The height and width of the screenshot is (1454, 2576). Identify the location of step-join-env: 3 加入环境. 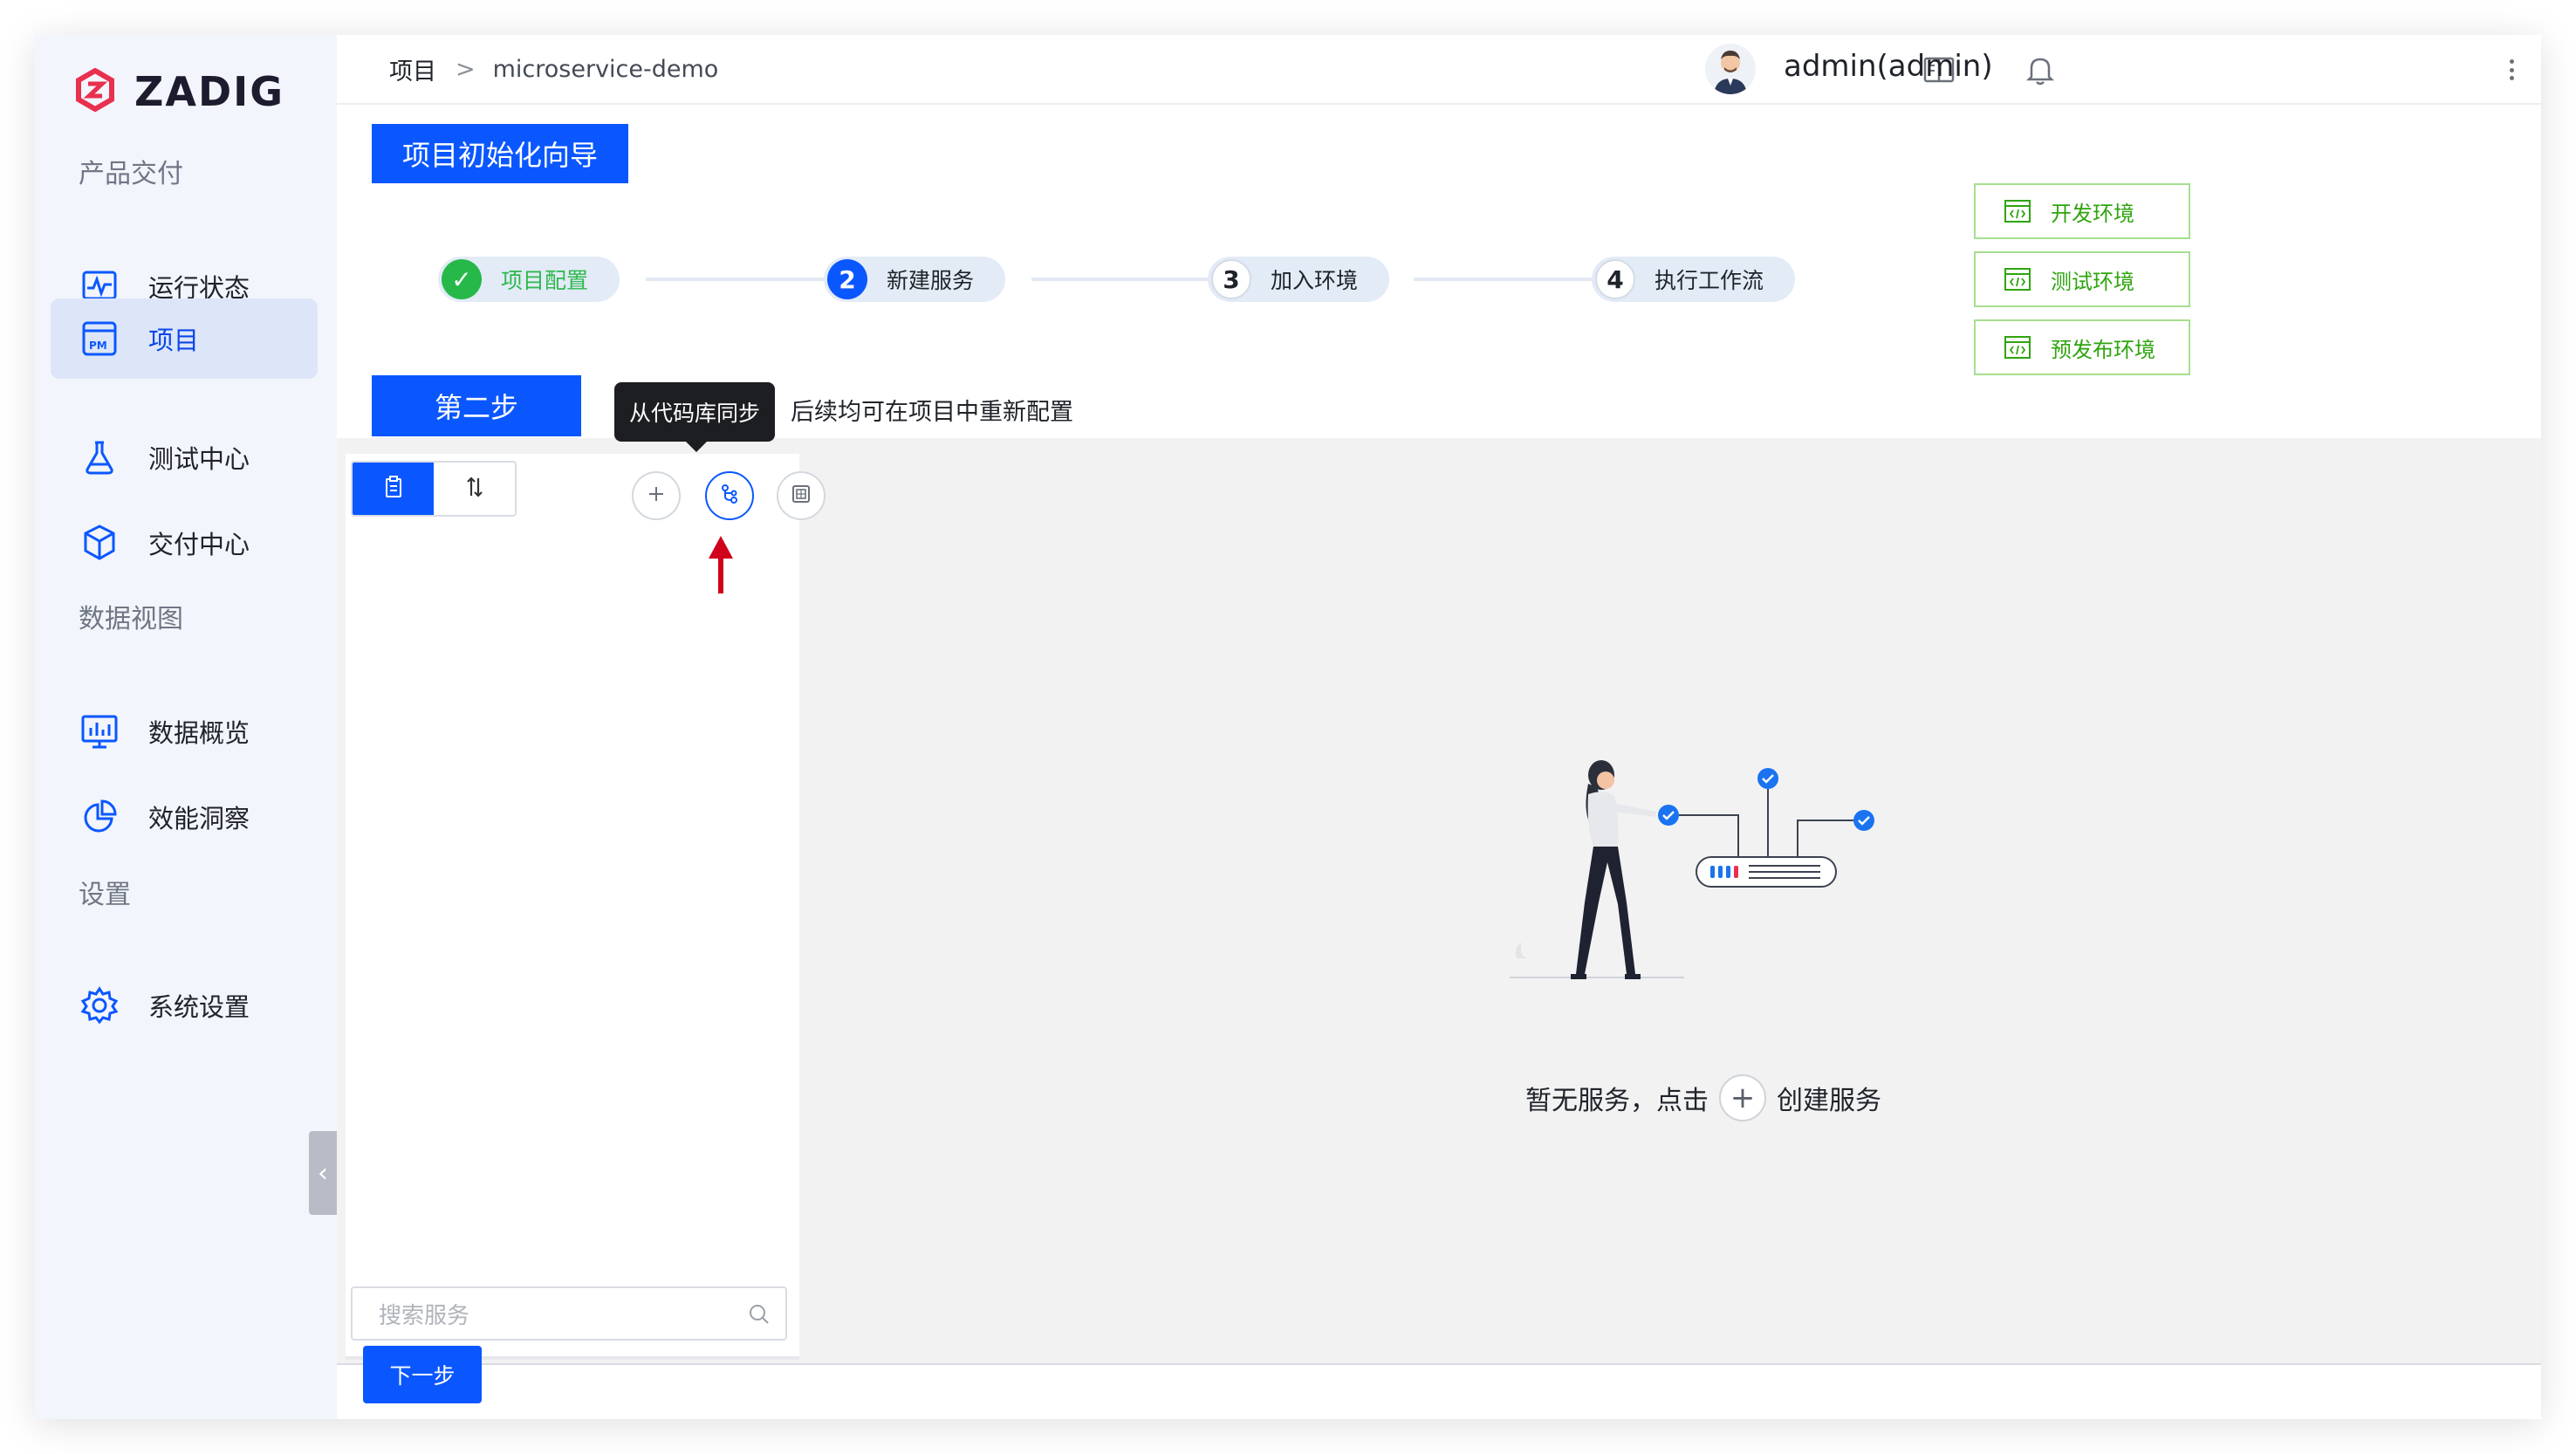
(1299, 279).